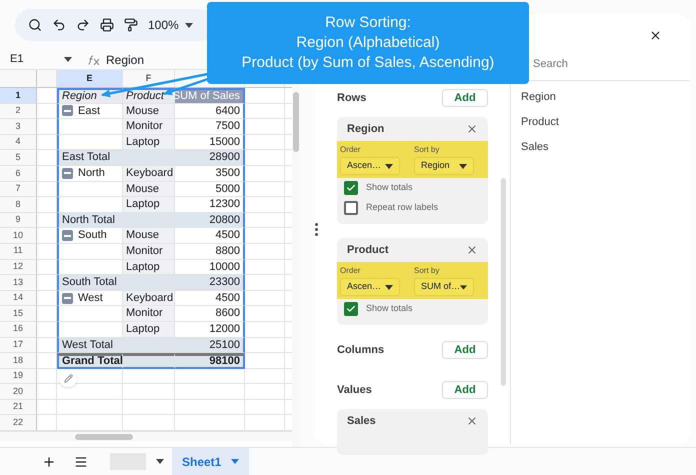  I want to click on field-name: Product, so click(368, 250).